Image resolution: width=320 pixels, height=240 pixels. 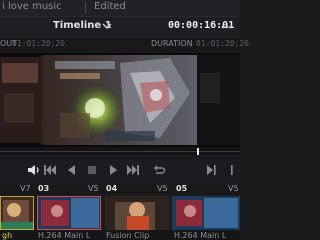 I want to click on clip-label: Fusion Clip, so click(x=128, y=235).